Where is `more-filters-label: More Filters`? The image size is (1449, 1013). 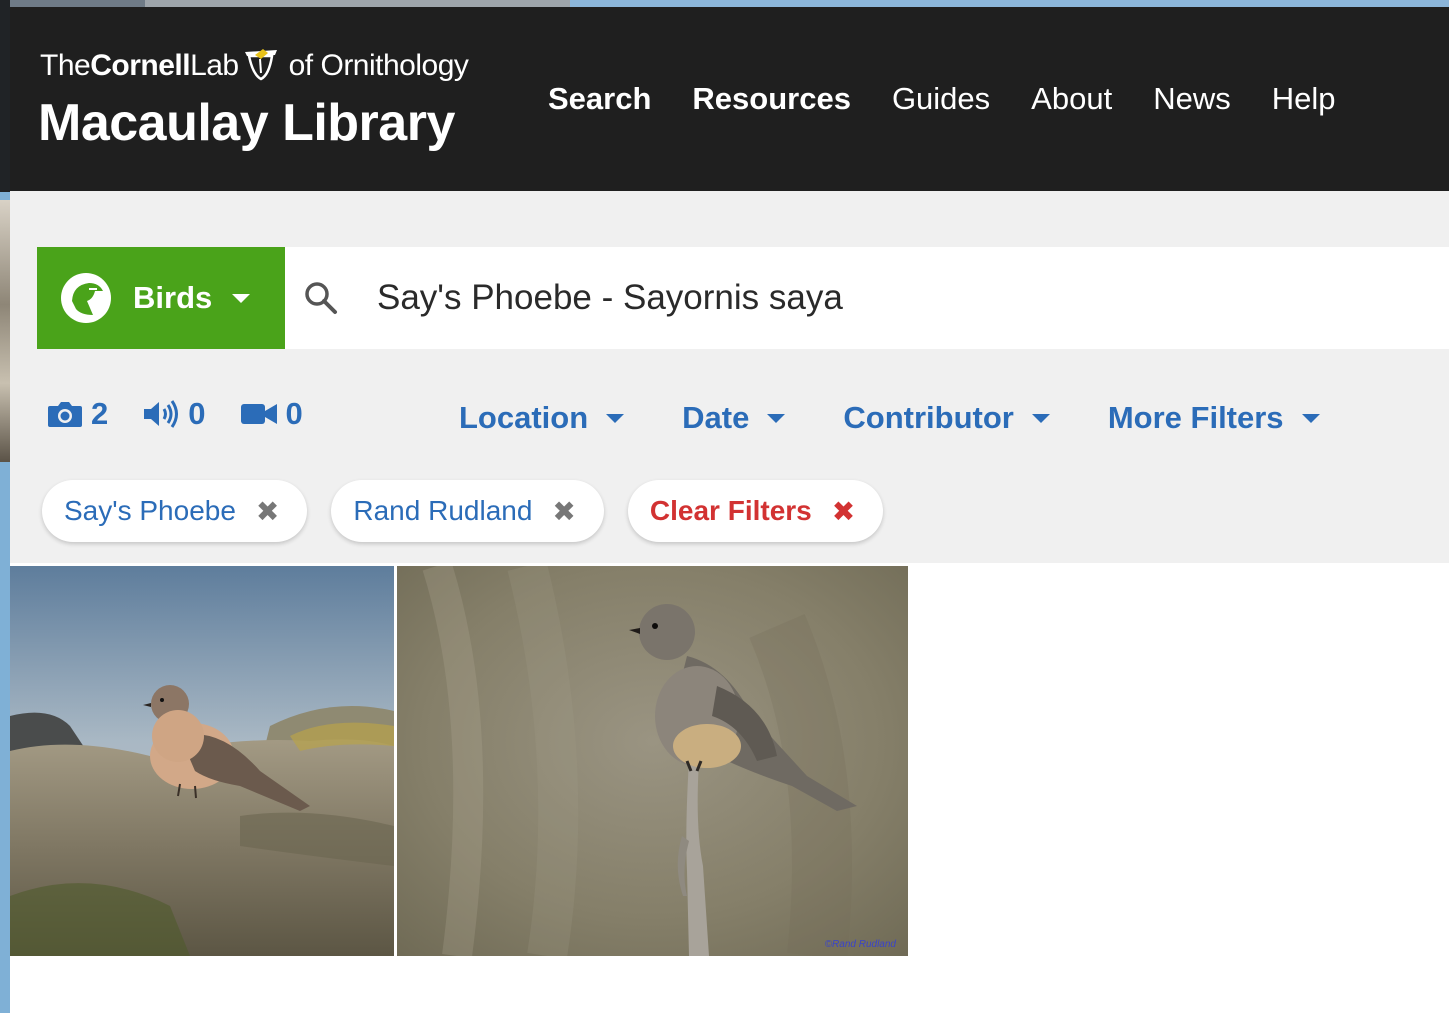 more-filters-label: More Filters is located at coordinates (1195, 417).